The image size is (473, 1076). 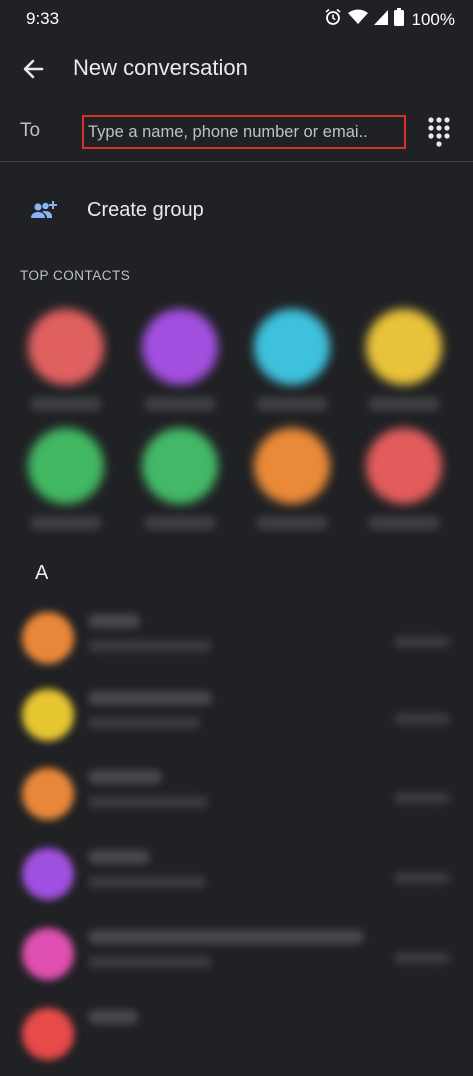 What do you see at coordinates (398, 19) in the screenshot?
I see `battery-icon` at bounding box center [398, 19].